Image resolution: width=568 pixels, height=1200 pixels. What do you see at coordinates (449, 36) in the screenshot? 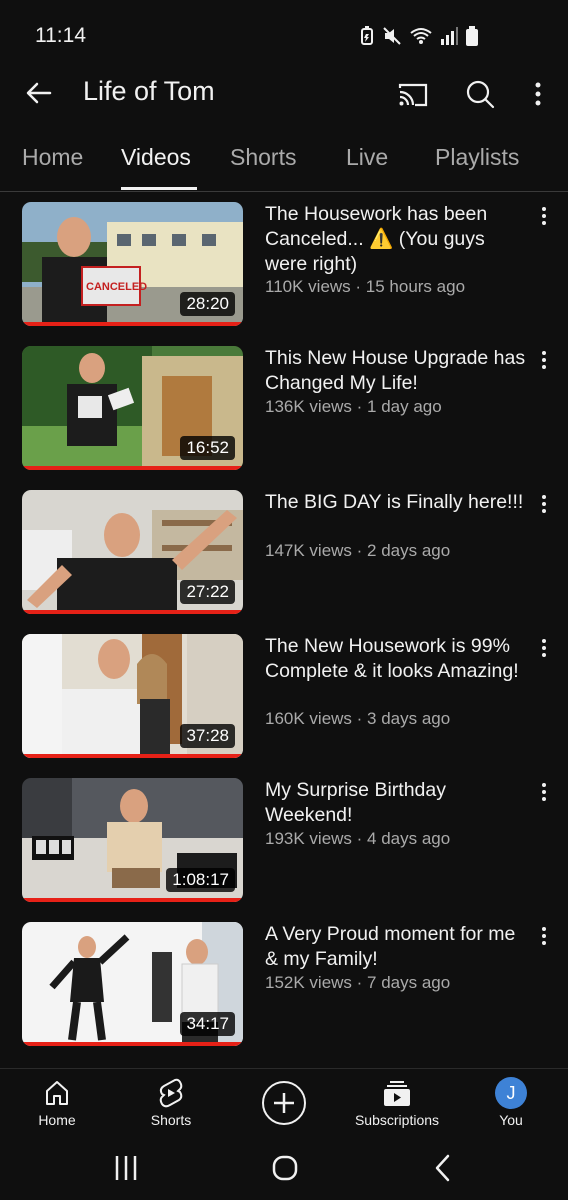
I see `signal-icon` at bounding box center [449, 36].